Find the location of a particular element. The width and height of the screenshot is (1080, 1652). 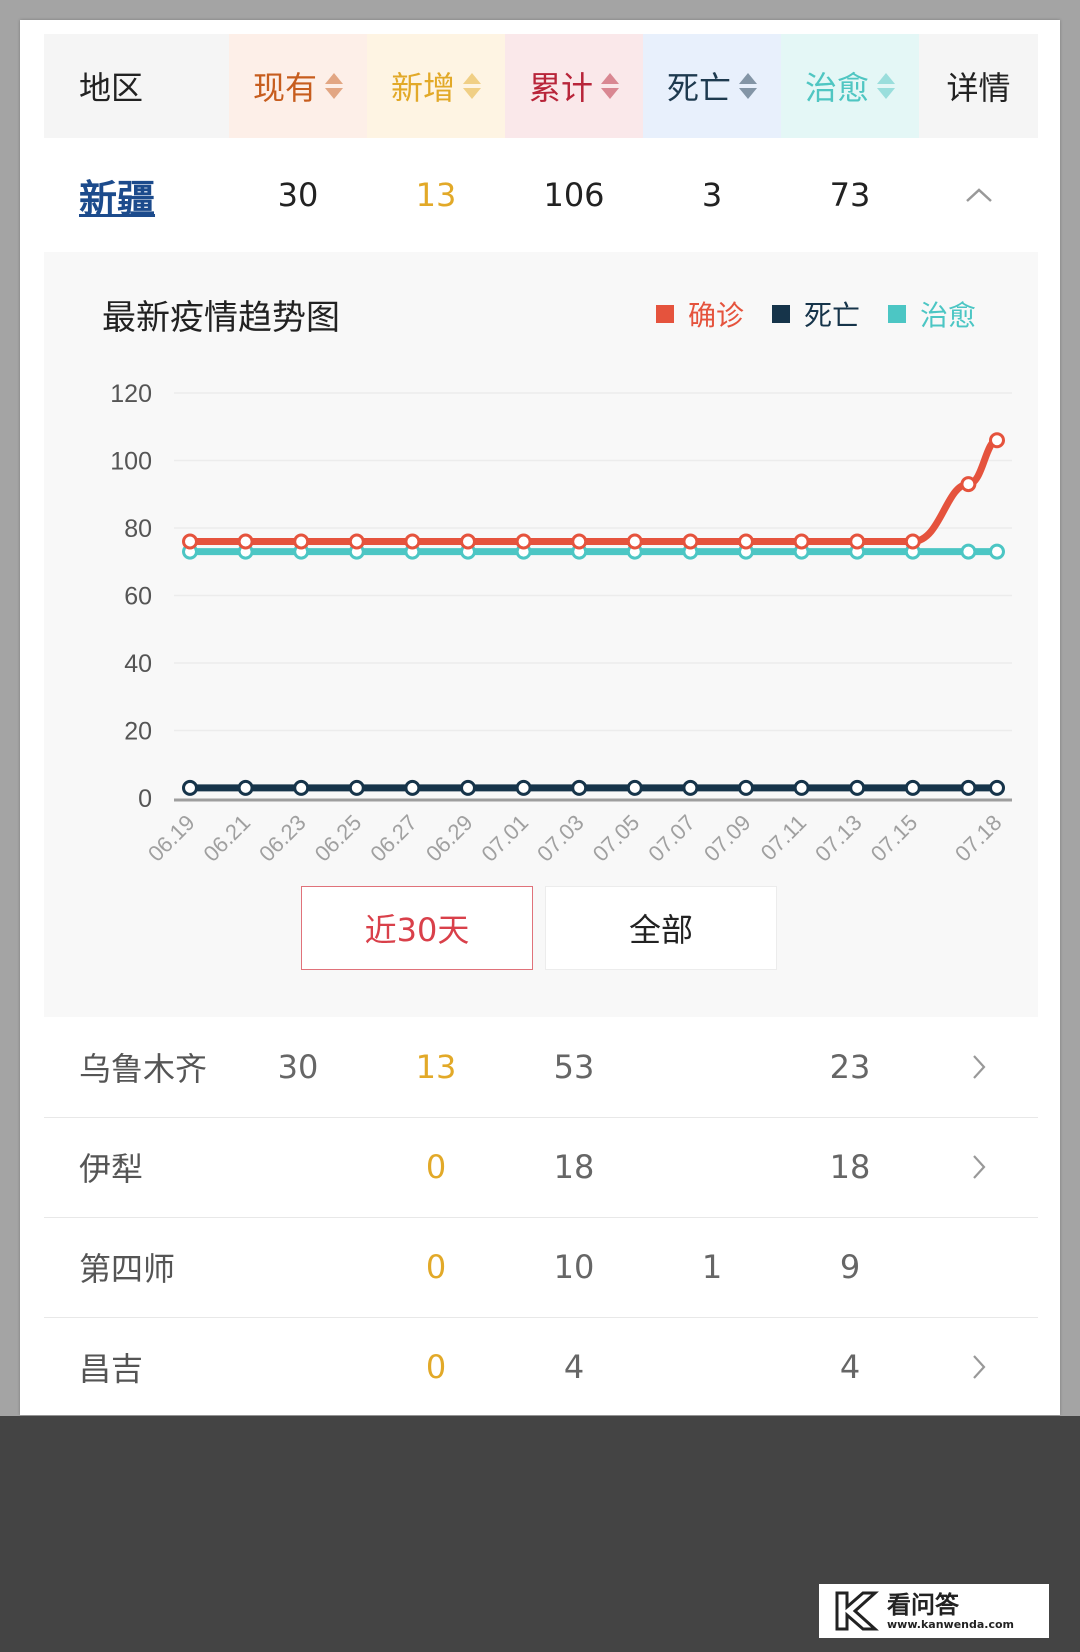

row-cured-value: 9 is located at coordinates (850, 1267).